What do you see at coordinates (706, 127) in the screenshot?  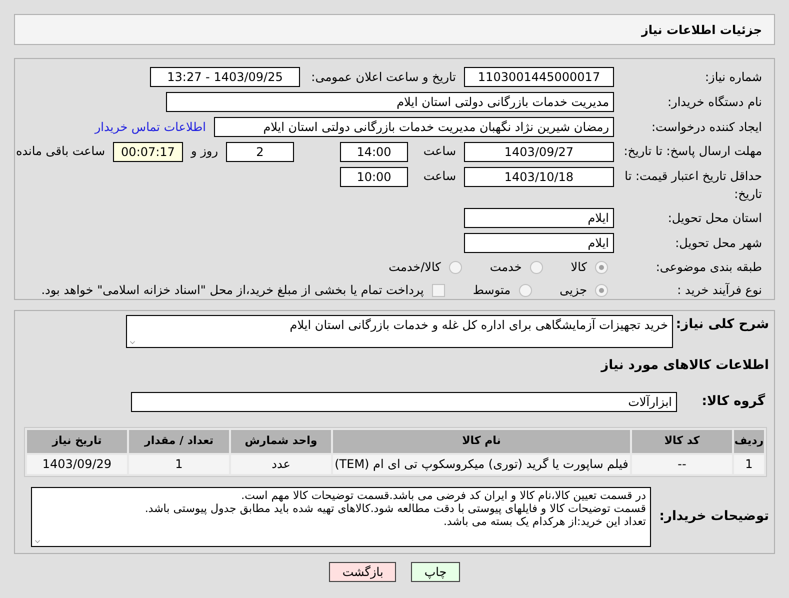 I see `field-label: ایجاد کننده درخواست:` at bounding box center [706, 127].